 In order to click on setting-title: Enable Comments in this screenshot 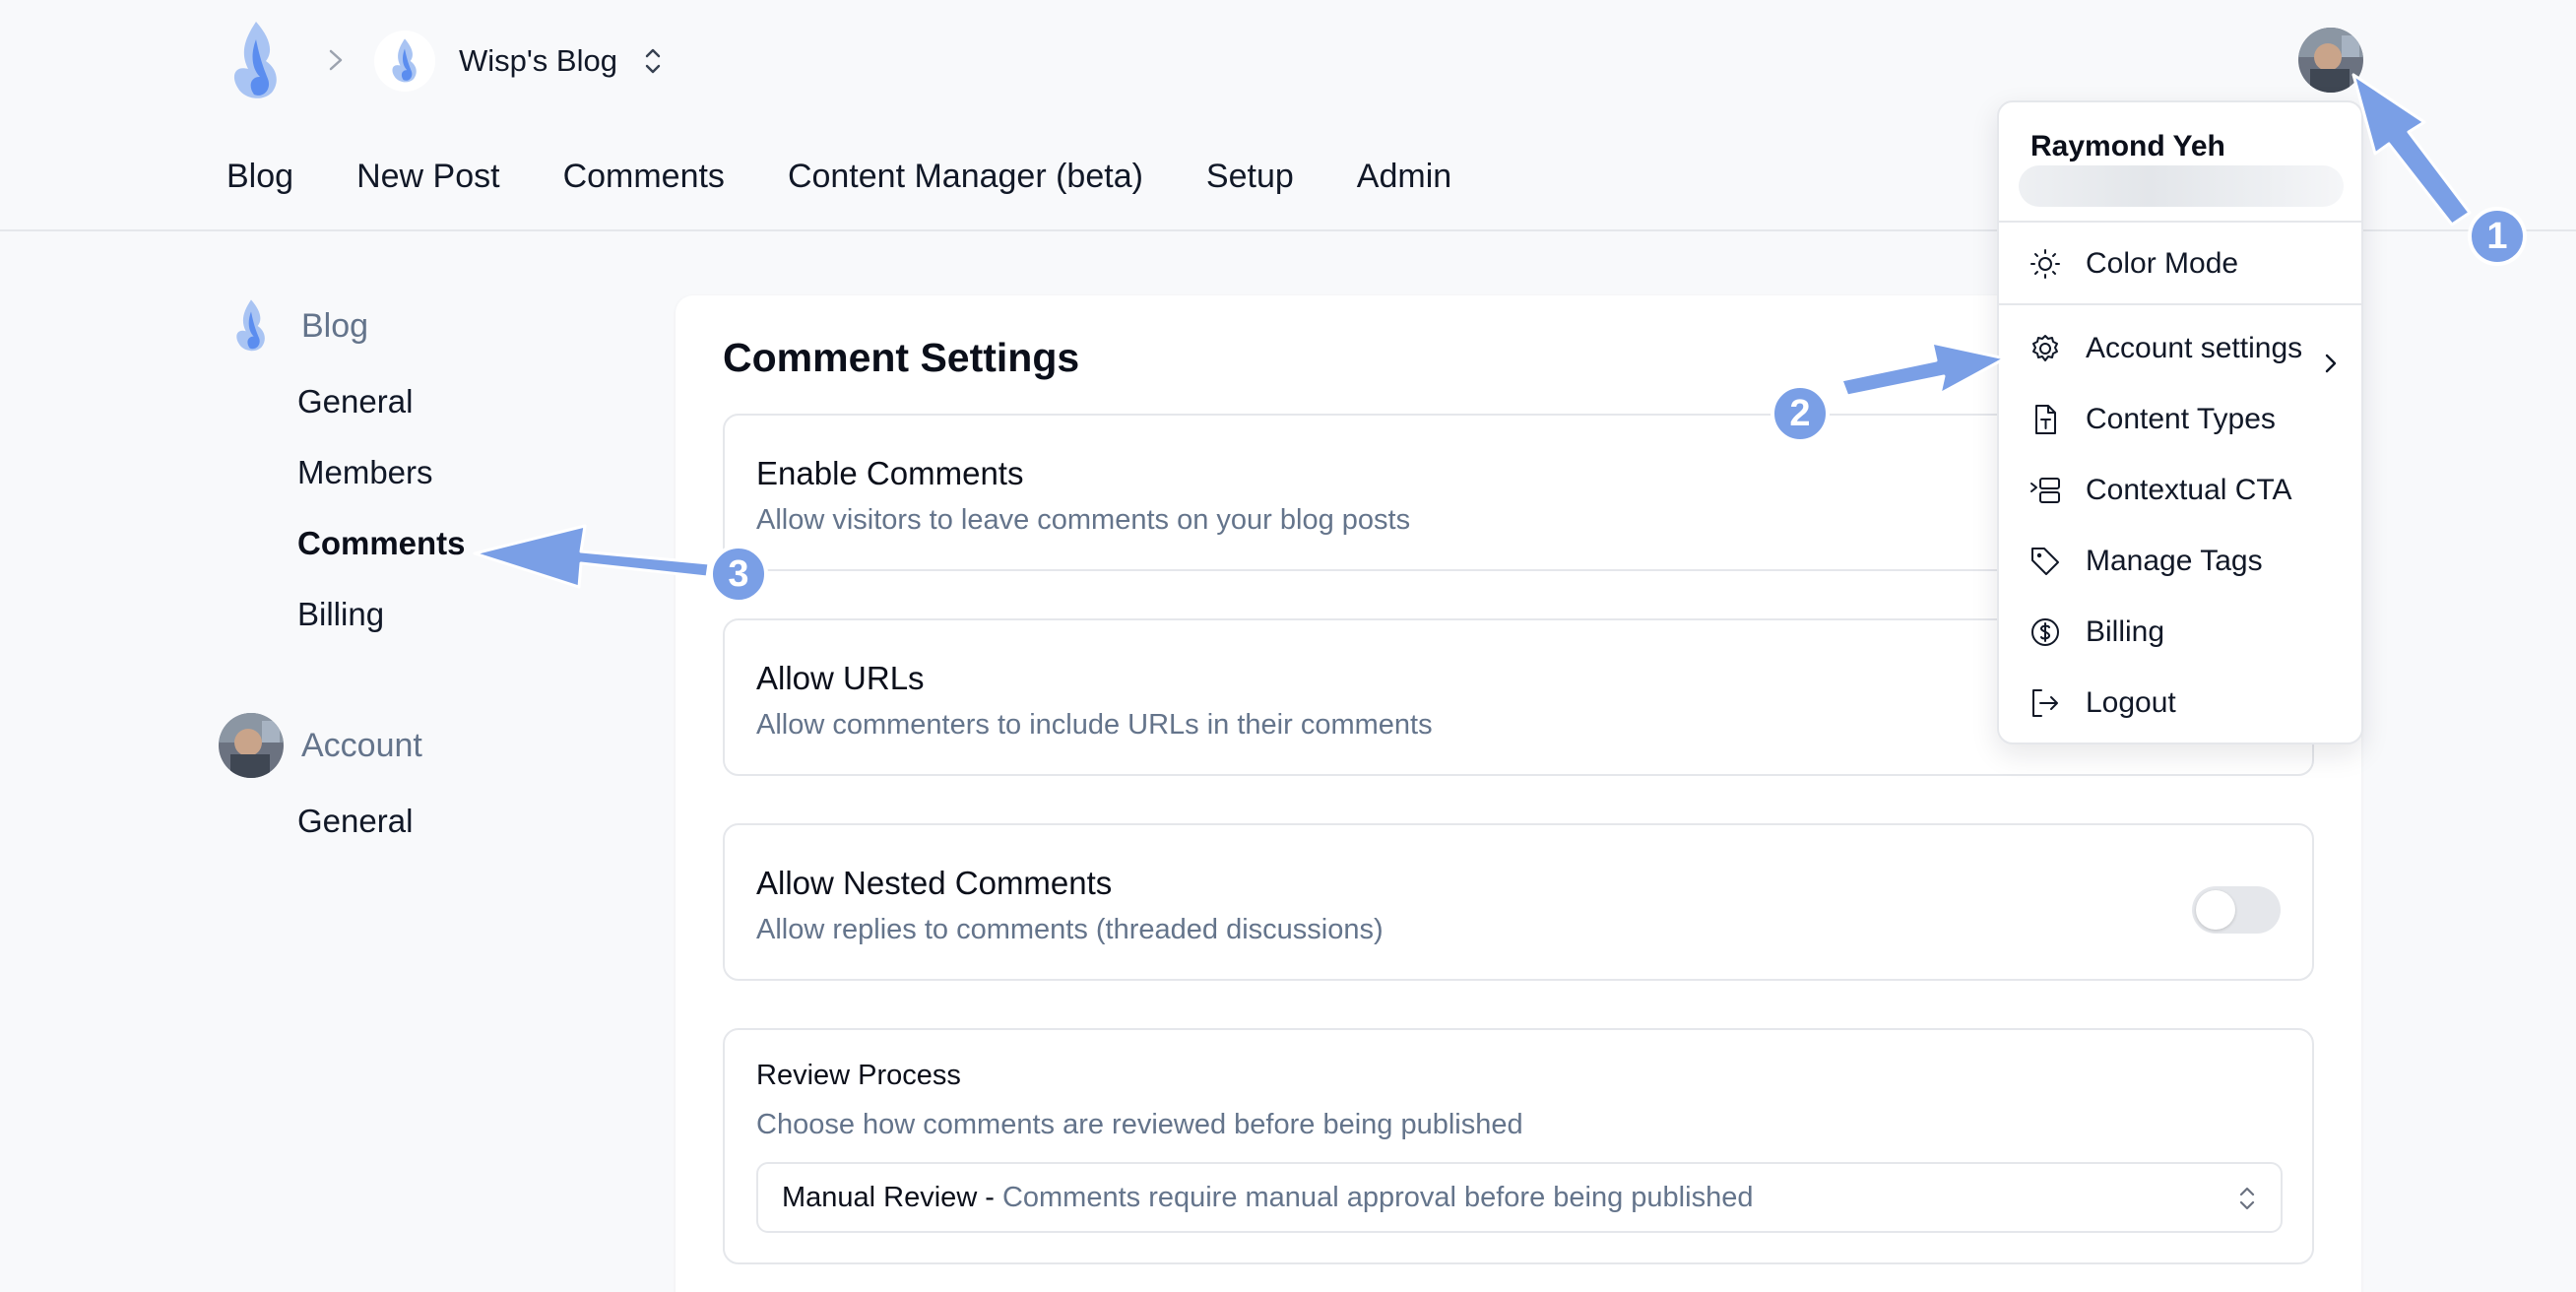, I will do `click(890, 473)`.